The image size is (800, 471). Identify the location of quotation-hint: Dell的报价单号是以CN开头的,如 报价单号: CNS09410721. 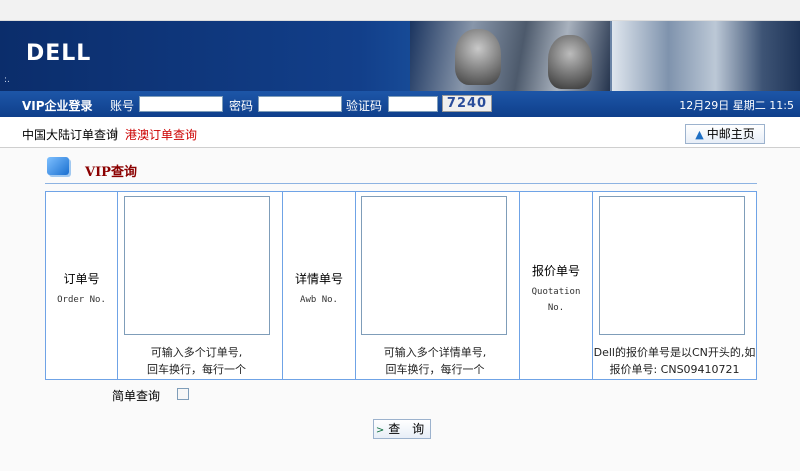
(674, 361).